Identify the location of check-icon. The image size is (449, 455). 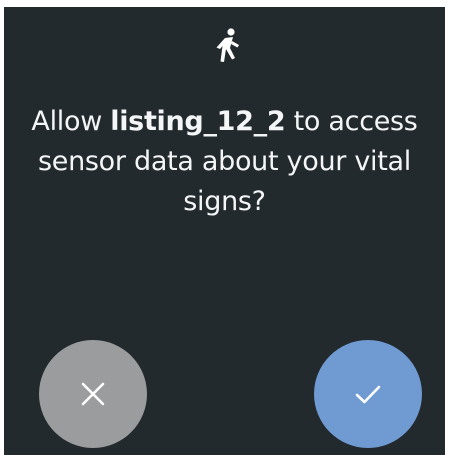
(368, 394).